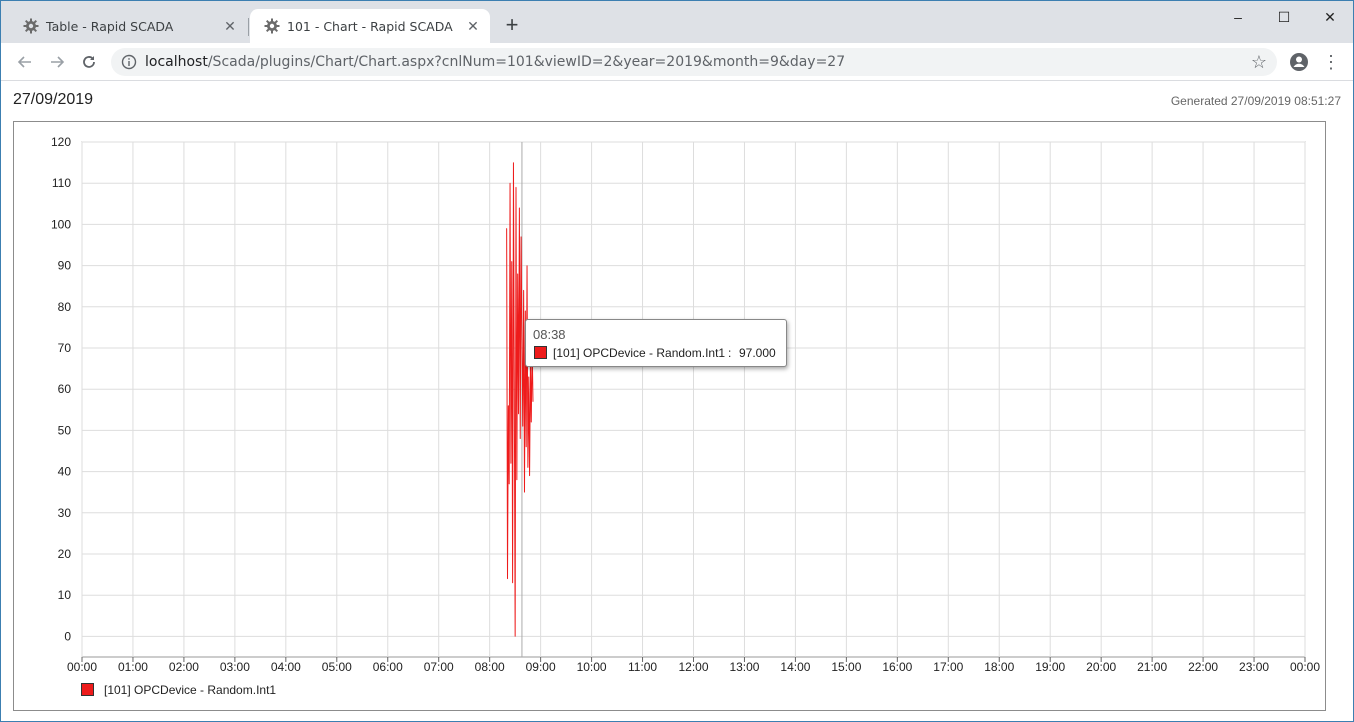 This screenshot has height=722, width=1354. Describe the element at coordinates (65, 307) in the screenshot. I see `y-tick-label: 80` at that location.